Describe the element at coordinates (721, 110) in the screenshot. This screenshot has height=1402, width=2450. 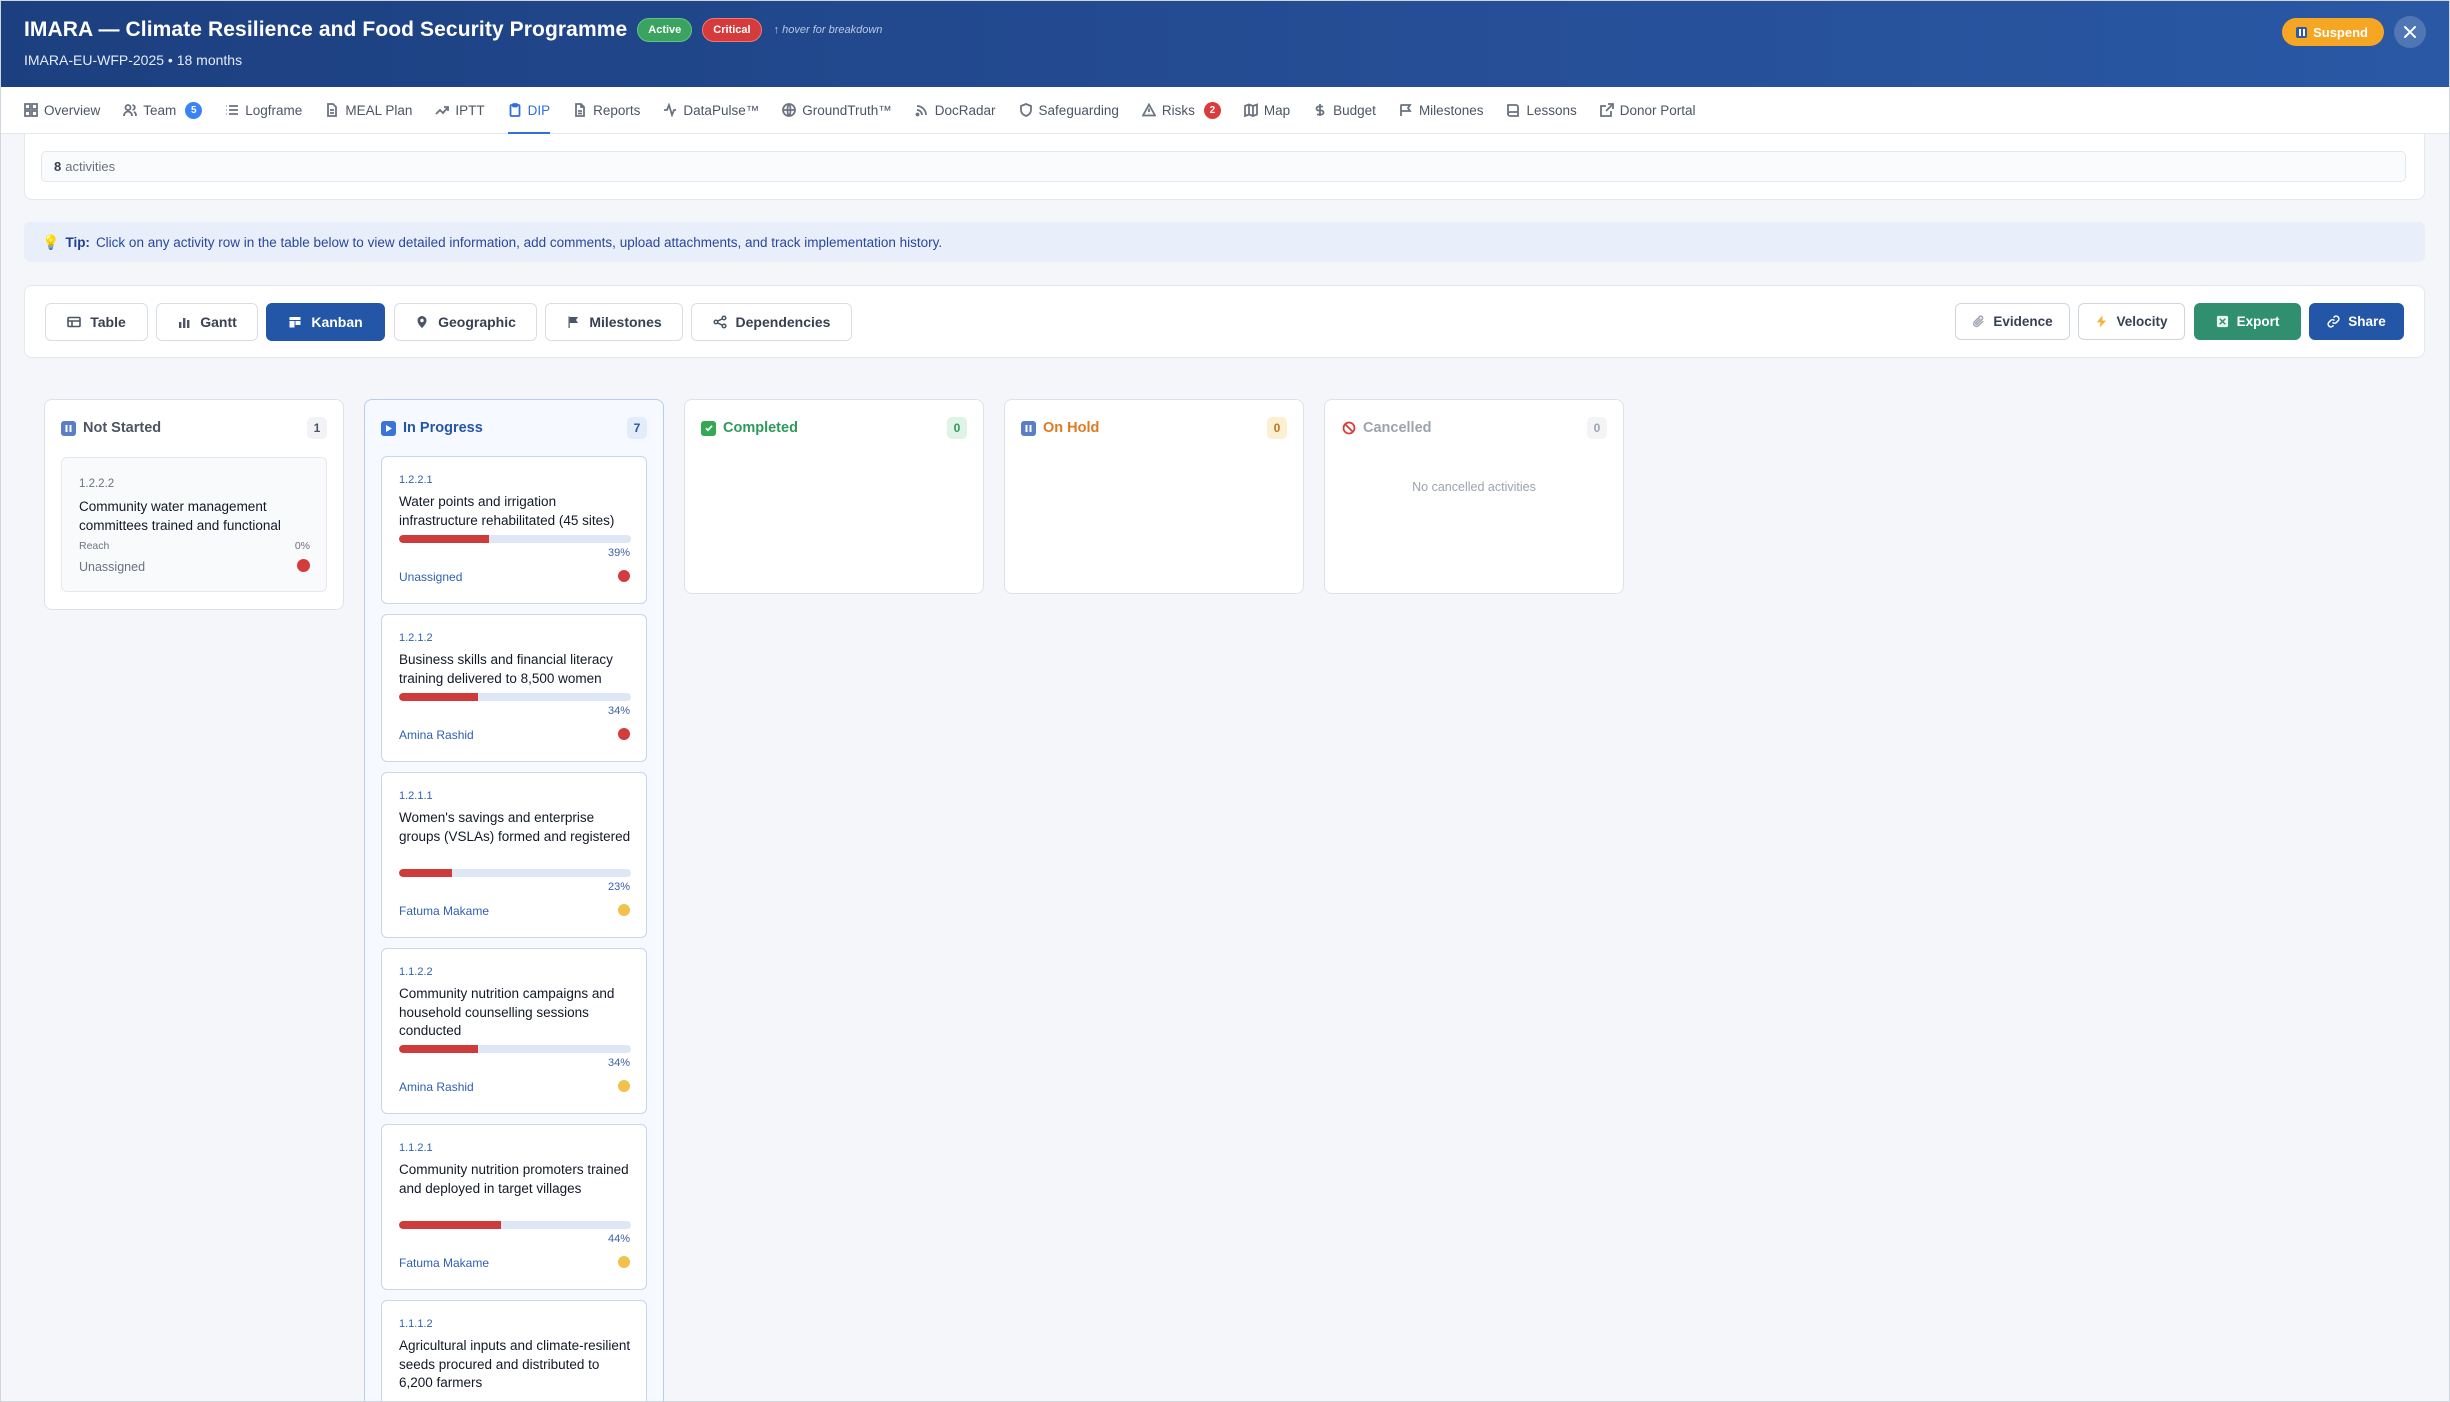
I see `tab-label: DataPulse™` at that location.